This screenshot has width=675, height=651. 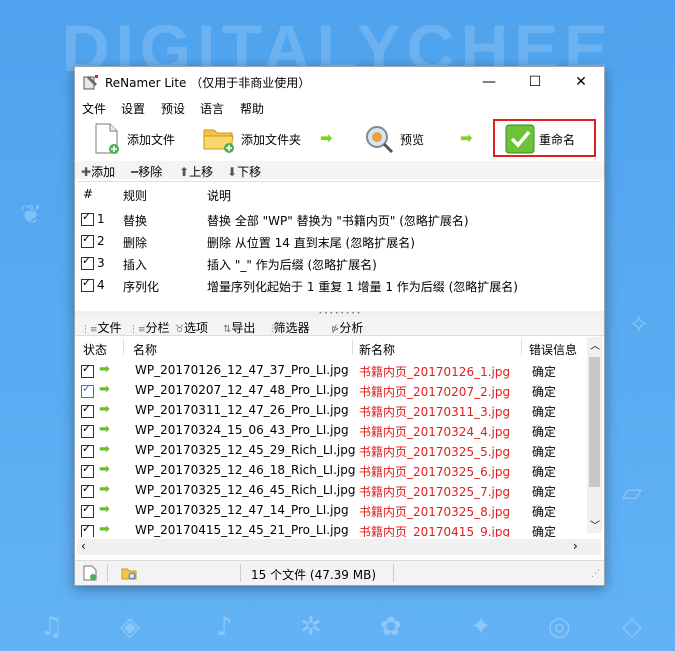 What do you see at coordinates (83, 546) in the screenshot?
I see `scroll-left-icon: ‹` at bounding box center [83, 546].